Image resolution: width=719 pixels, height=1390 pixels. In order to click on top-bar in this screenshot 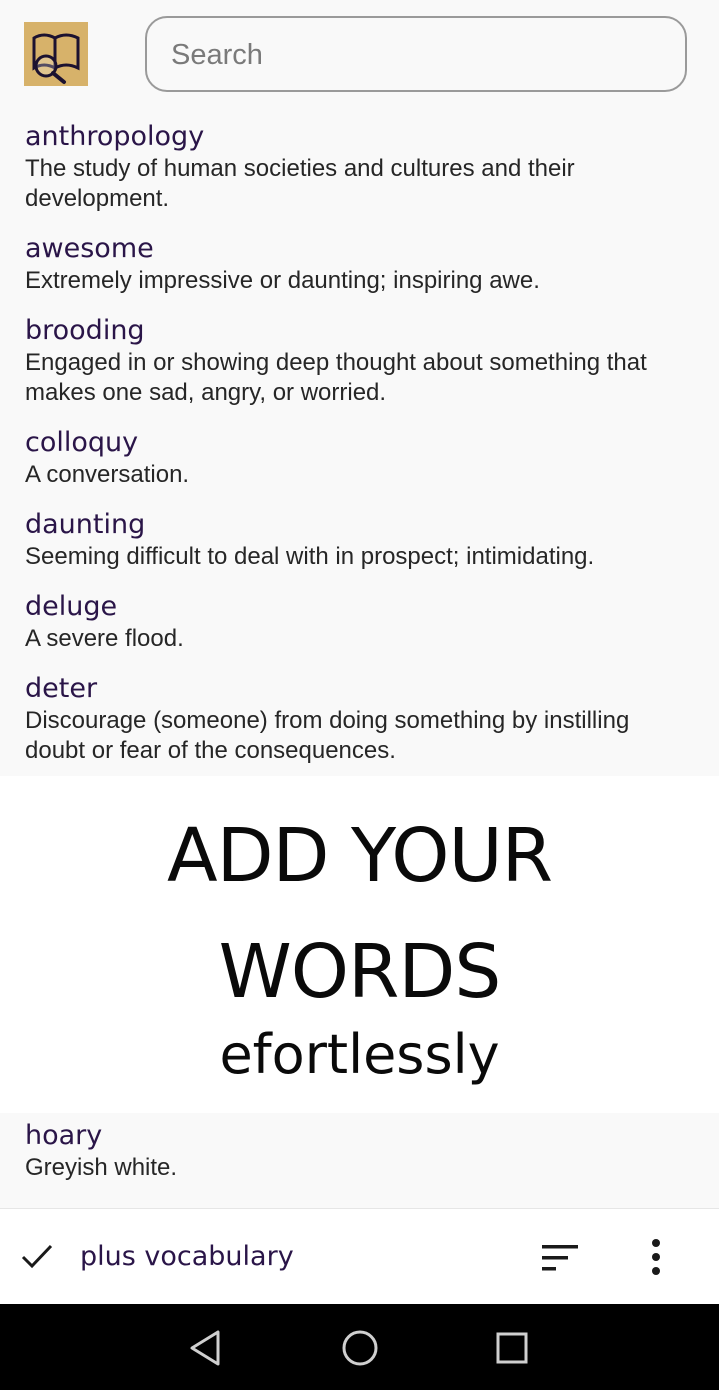, I will do `click(359, 59)`.